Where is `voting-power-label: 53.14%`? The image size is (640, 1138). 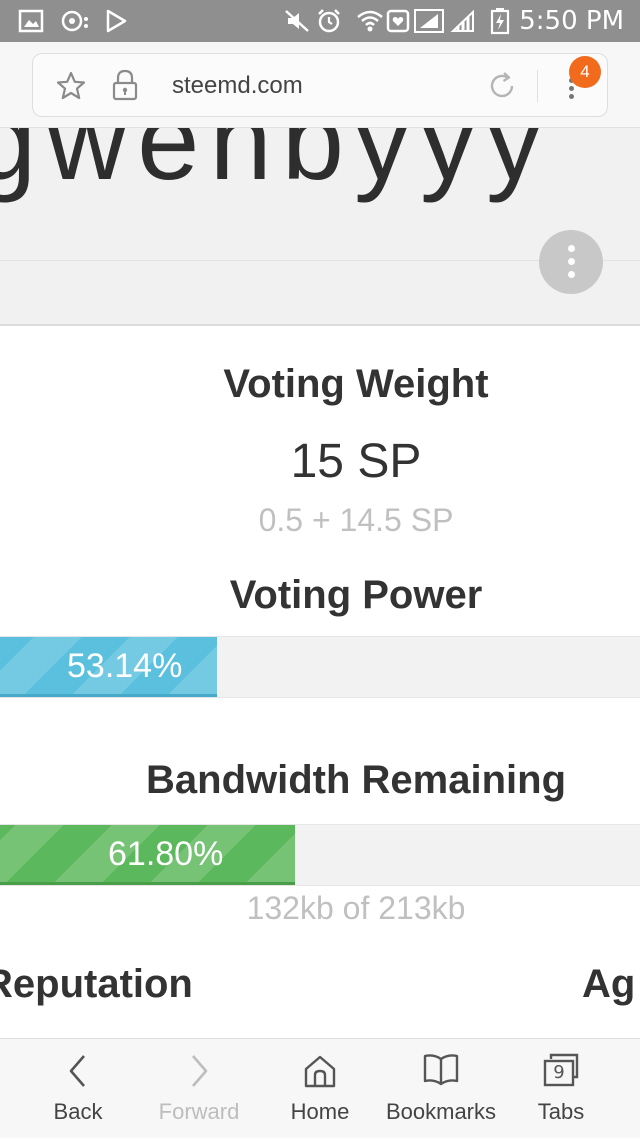 voting-power-label: 53.14% is located at coordinates (125, 666).